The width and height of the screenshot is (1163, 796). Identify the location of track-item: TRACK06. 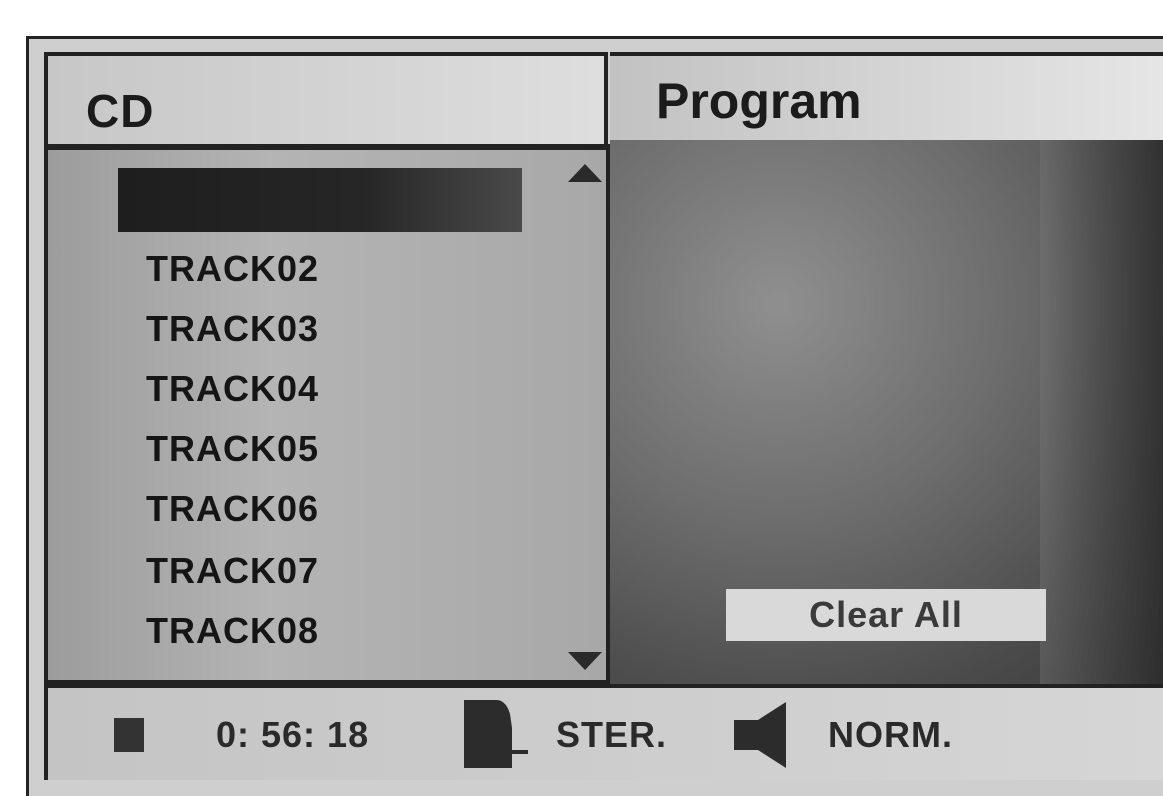
(232, 509).